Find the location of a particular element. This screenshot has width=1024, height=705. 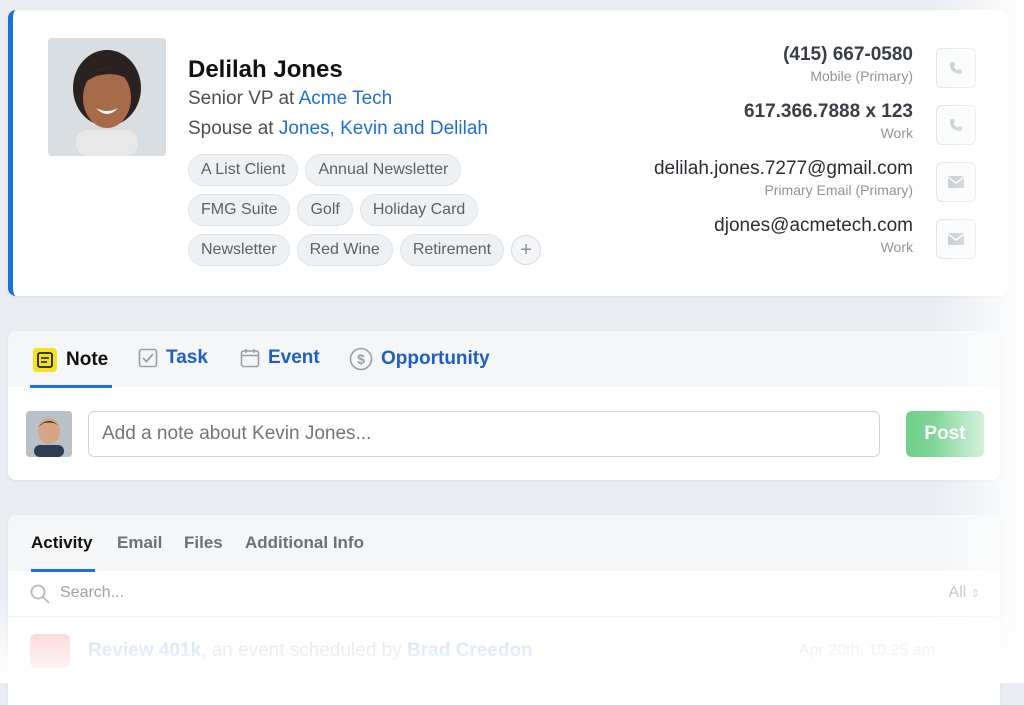

tag: Red Wine is located at coordinates (344, 250).